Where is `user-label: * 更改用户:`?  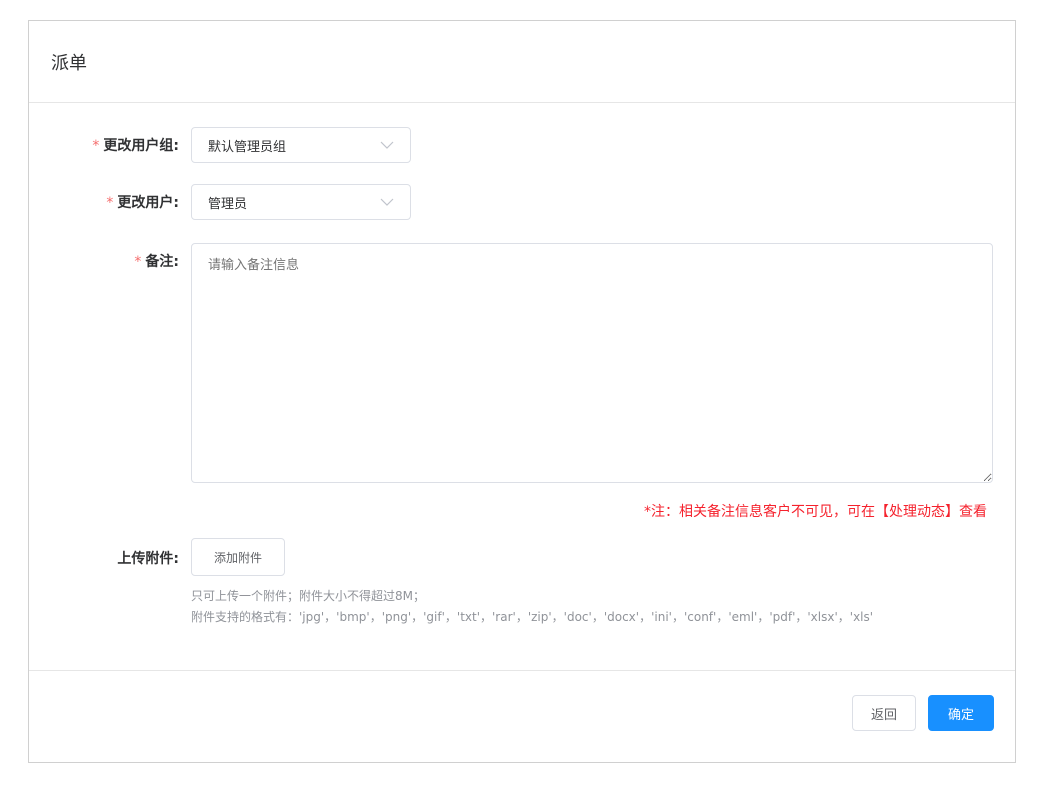
user-label: * 更改用户: is located at coordinates (104, 202).